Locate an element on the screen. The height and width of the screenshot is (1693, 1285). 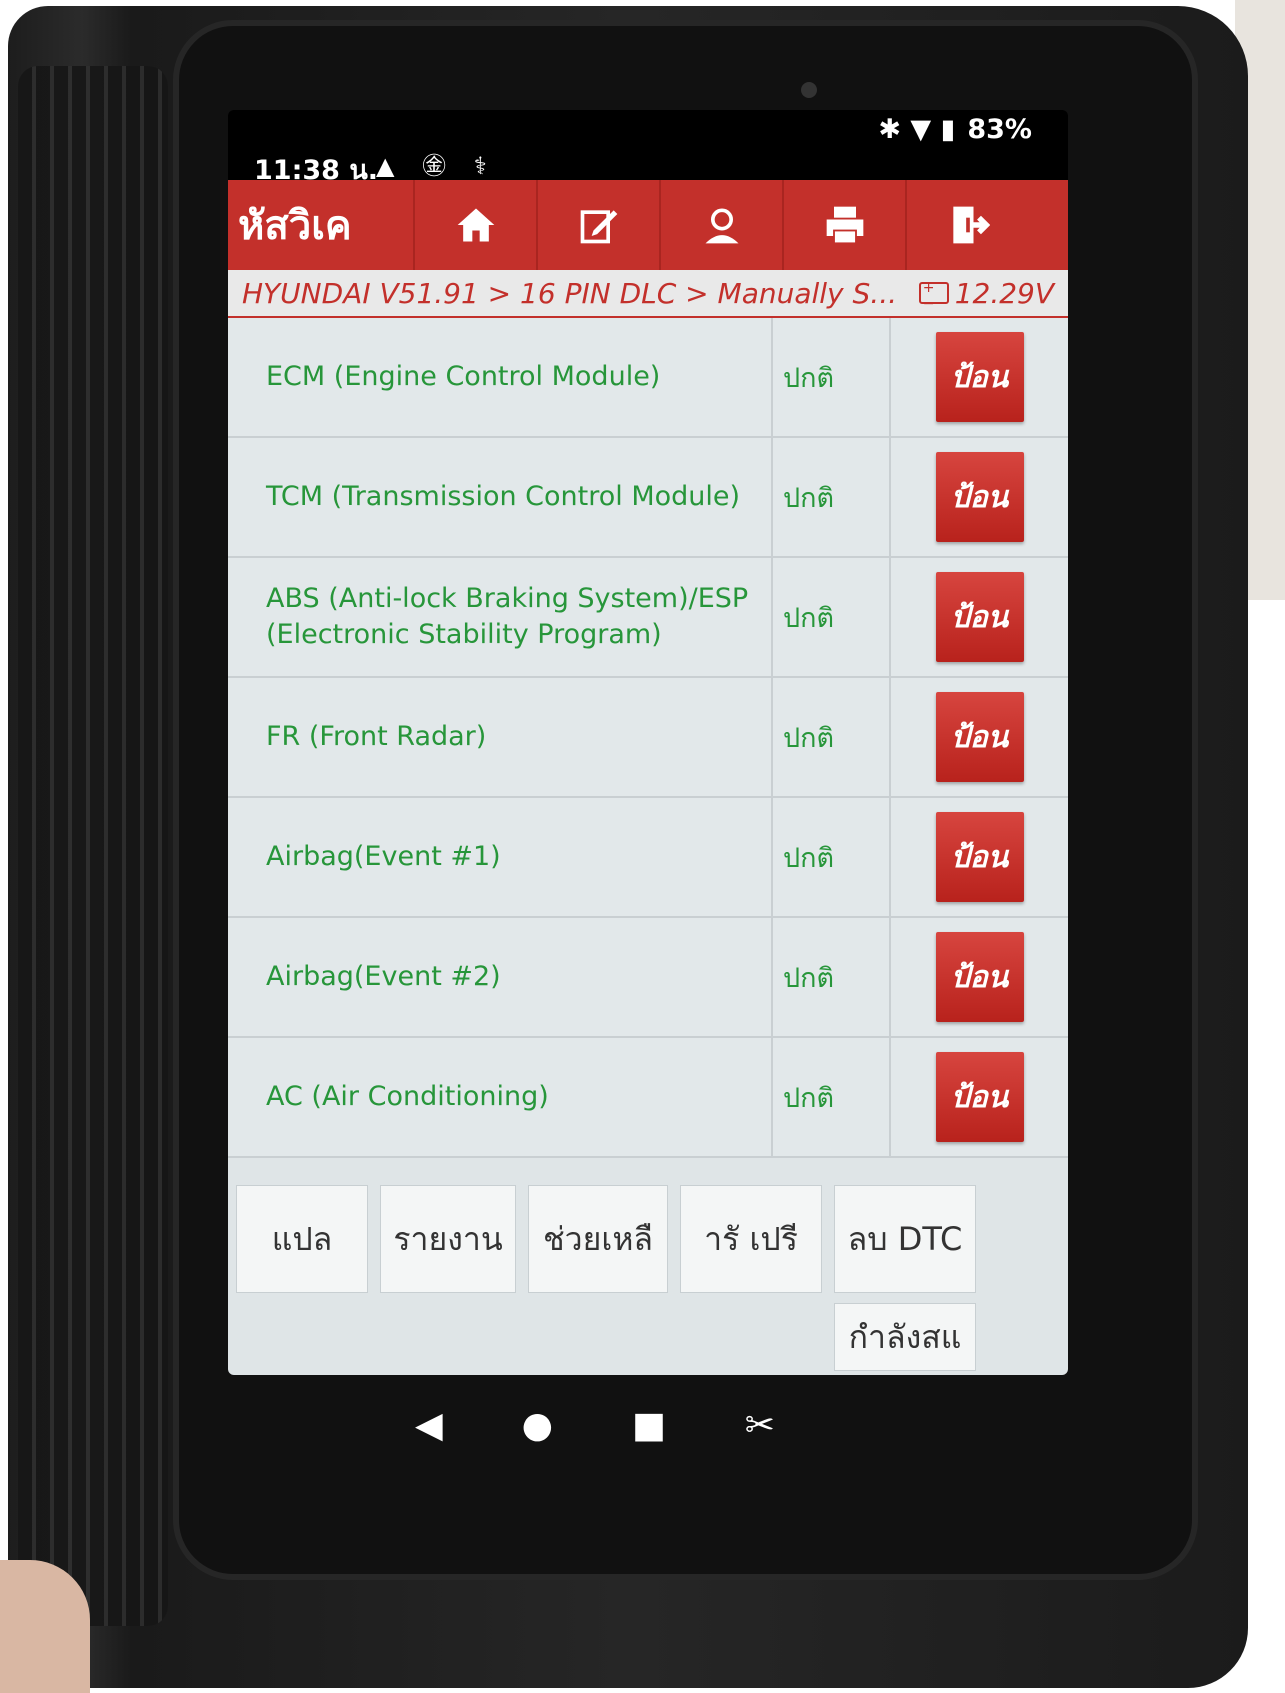
voltage-display: 12.29V is located at coordinates (986, 294).